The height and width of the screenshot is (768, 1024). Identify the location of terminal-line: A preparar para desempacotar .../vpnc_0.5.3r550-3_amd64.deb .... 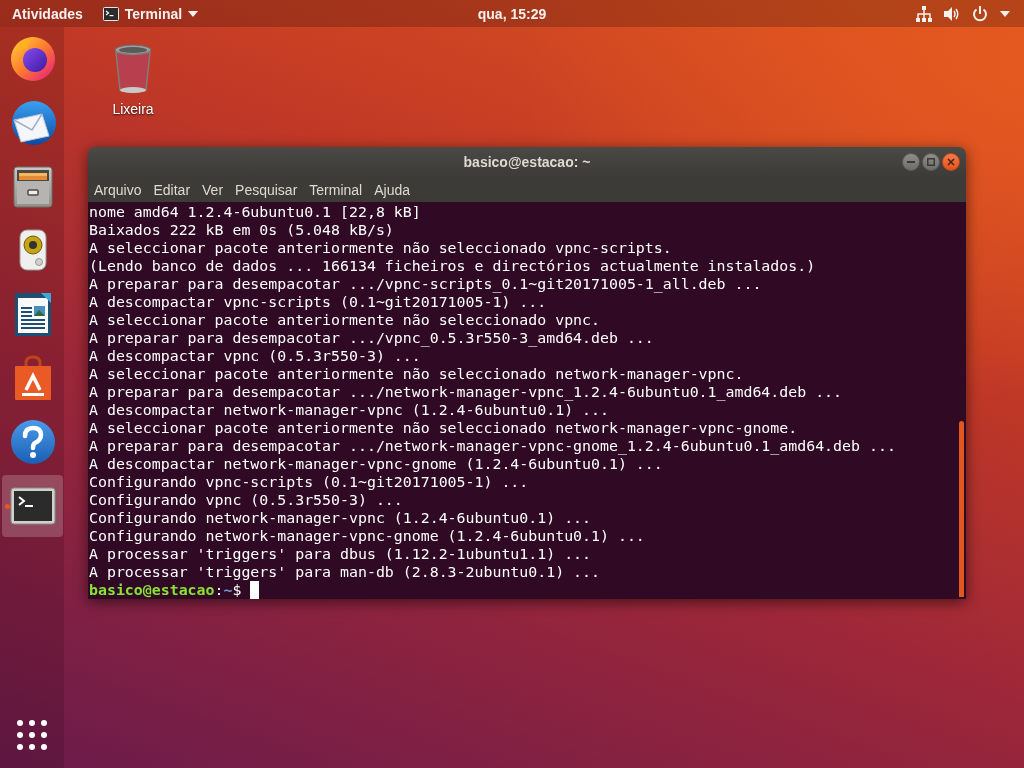
(372, 338).